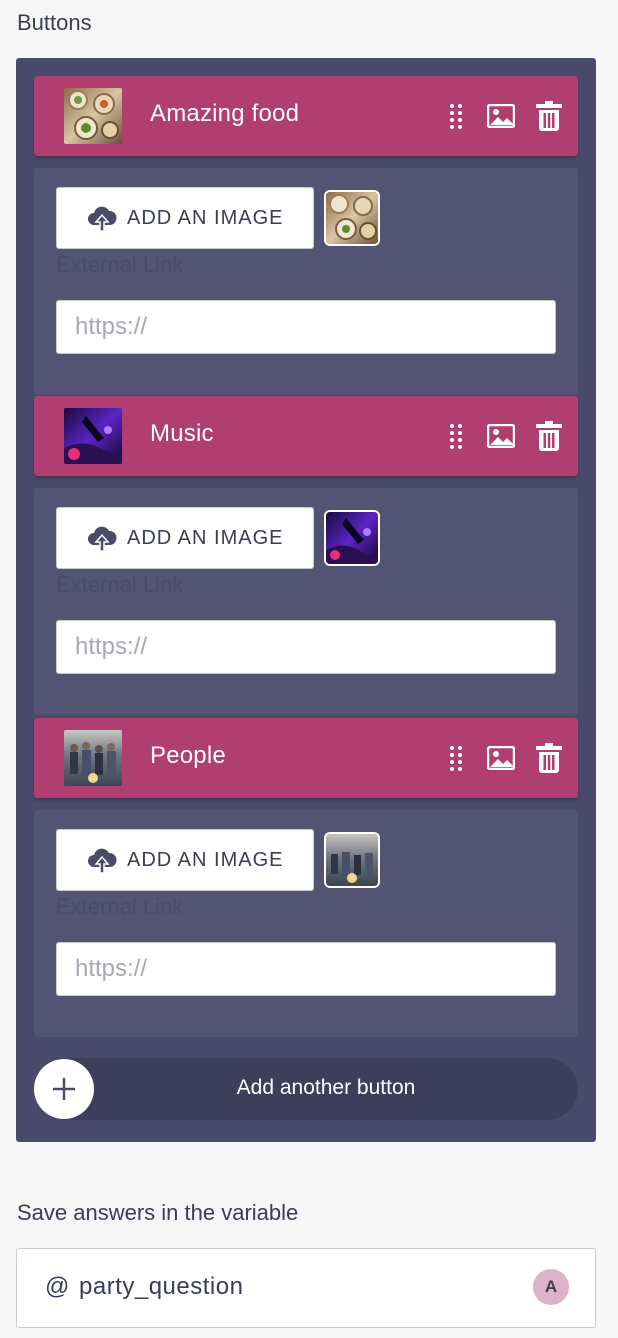  Describe the element at coordinates (306, 436) in the screenshot. I see `button-header: Music` at that location.